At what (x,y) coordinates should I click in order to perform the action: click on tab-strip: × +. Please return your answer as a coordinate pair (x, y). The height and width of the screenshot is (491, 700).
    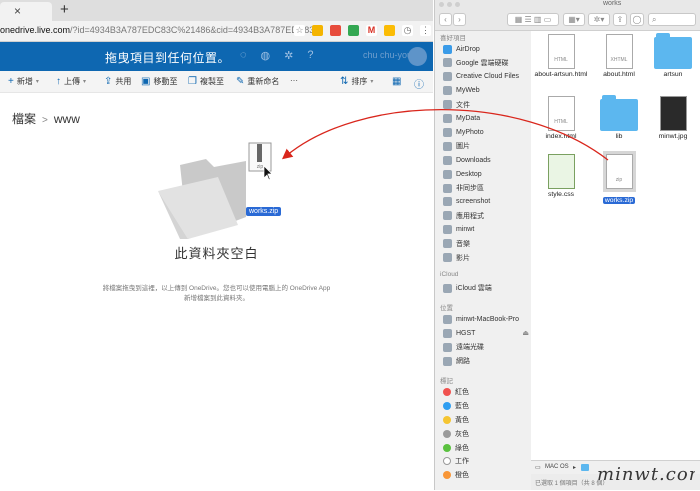
    Looking at the image, I should click on (216, 10).